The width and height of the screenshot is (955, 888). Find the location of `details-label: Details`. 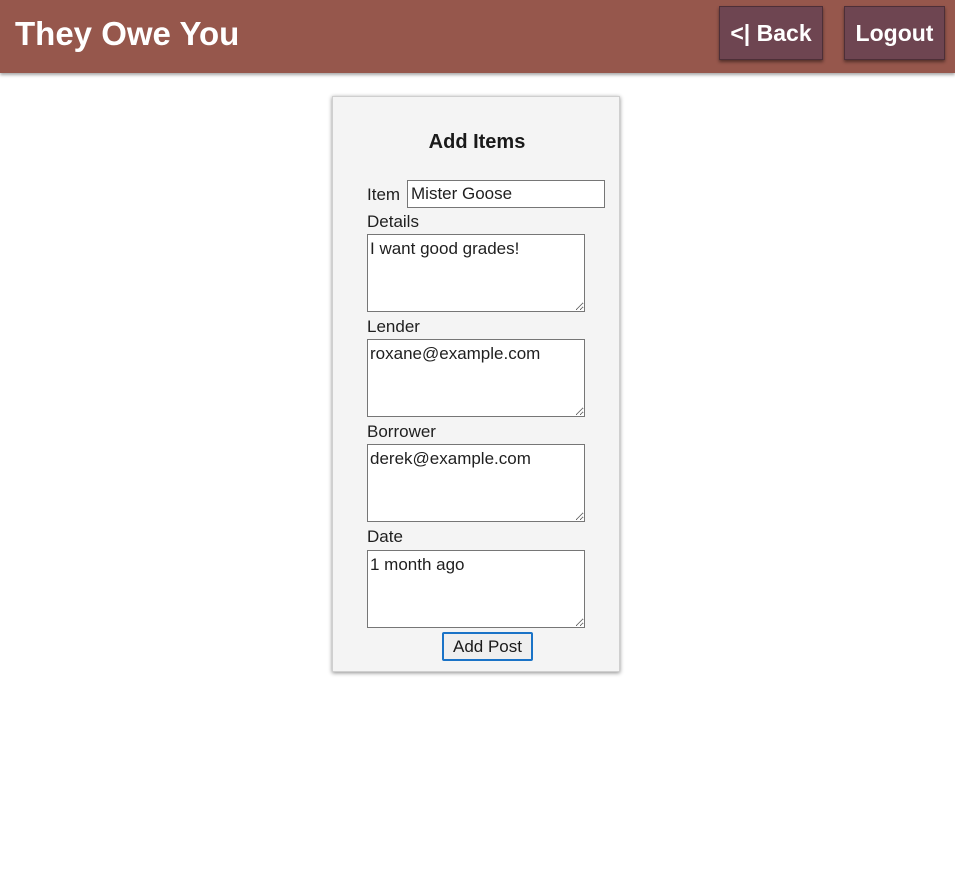

details-label: Details is located at coordinates (393, 221).